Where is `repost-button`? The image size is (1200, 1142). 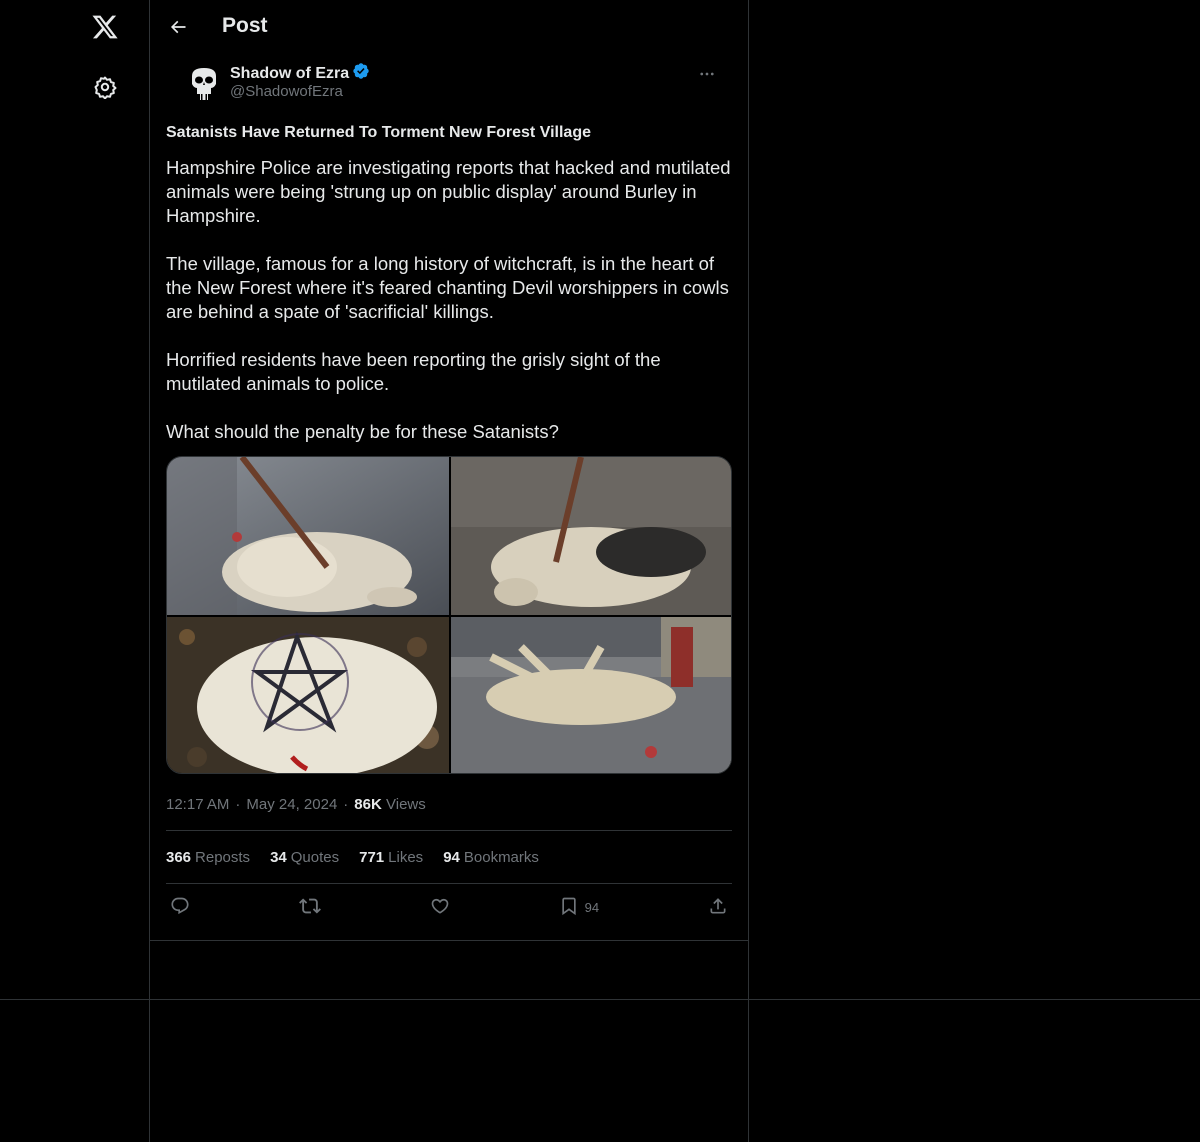 repost-button is located at coordinates (309, 907).